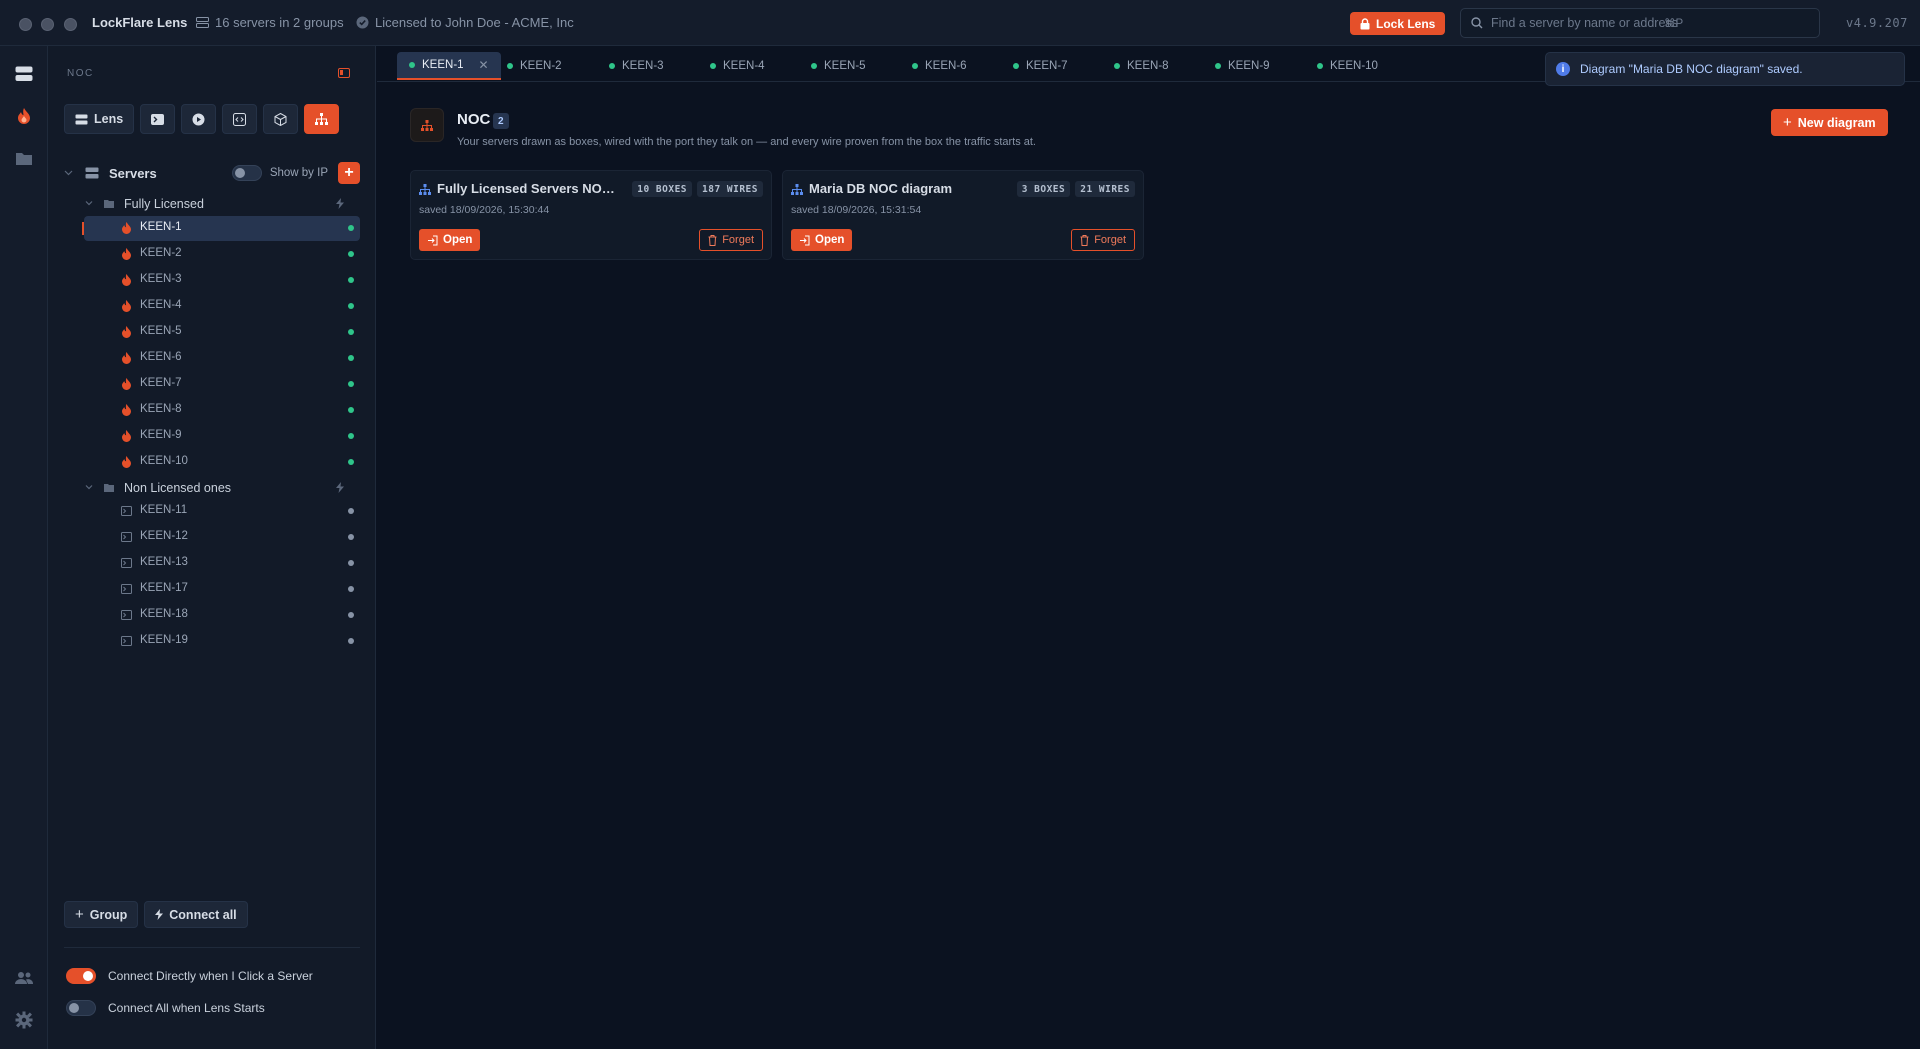  I want to click on server-search, so click(1640, 23).